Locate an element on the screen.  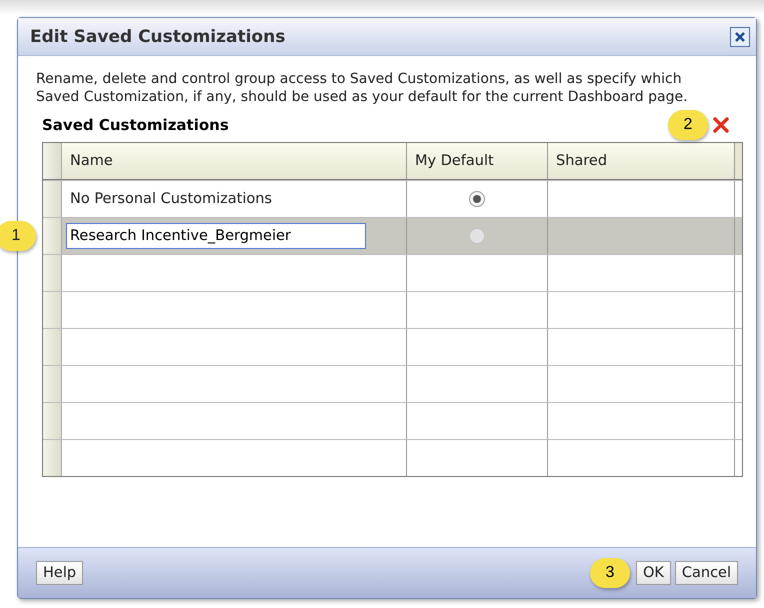
close-button is located at coordinates (740, 36).